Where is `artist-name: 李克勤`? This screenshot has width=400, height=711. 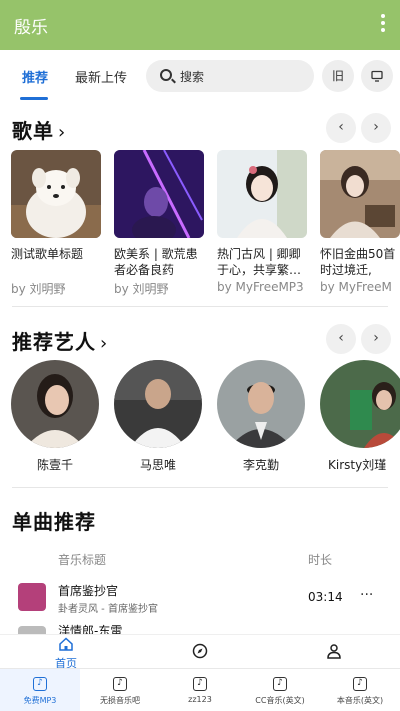
artist-name: 李克勤 is located at coordinates (260, 465).